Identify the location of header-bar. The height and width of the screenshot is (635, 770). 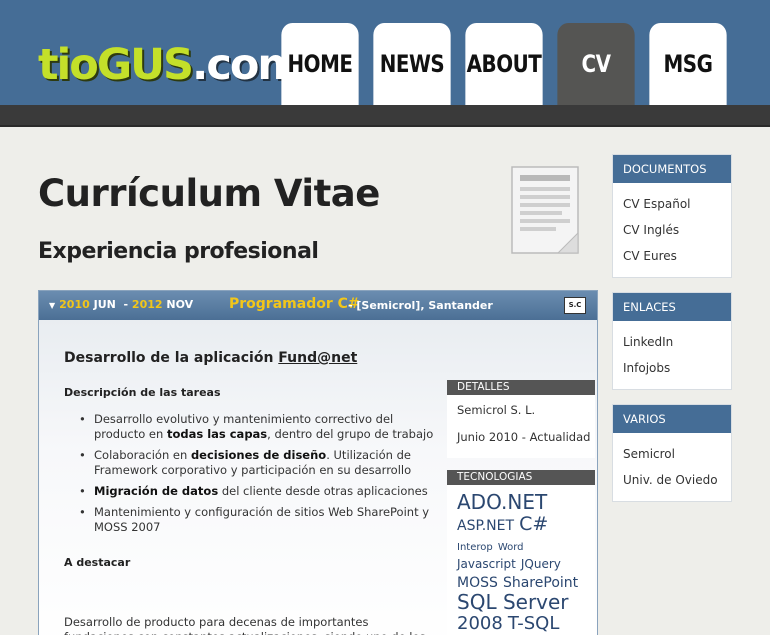
(385, 116).